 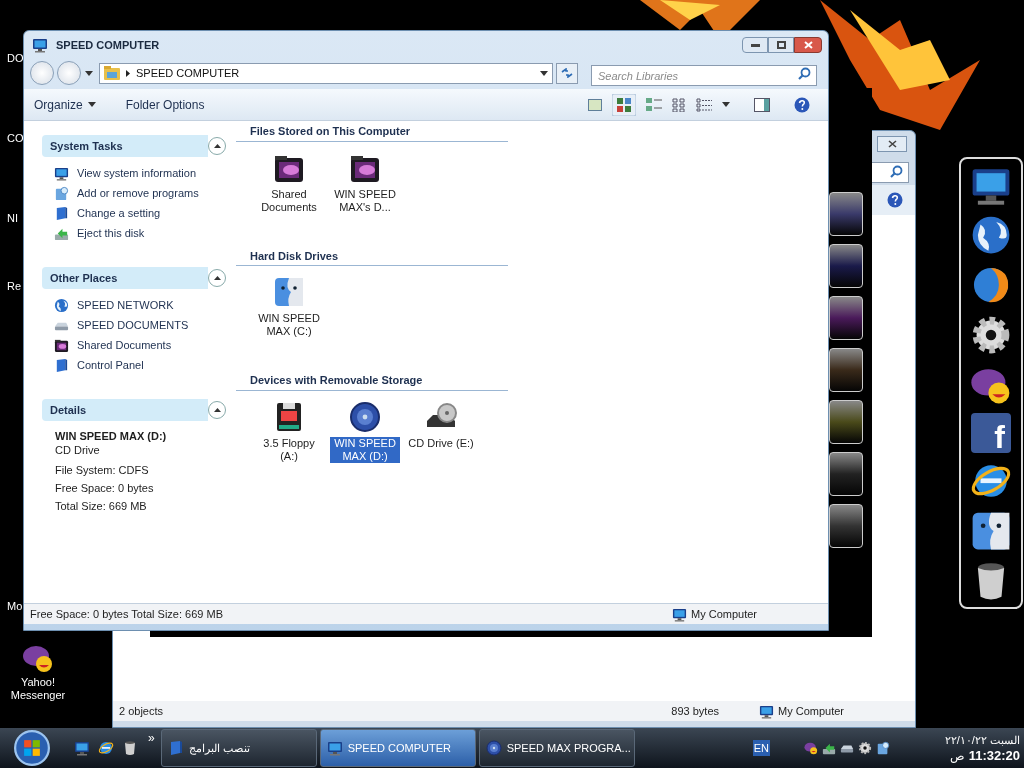 What do you see at coordinates (726, 104) in the screenshot?
I see `view-menu-icon` at bounding box center [726, 104].